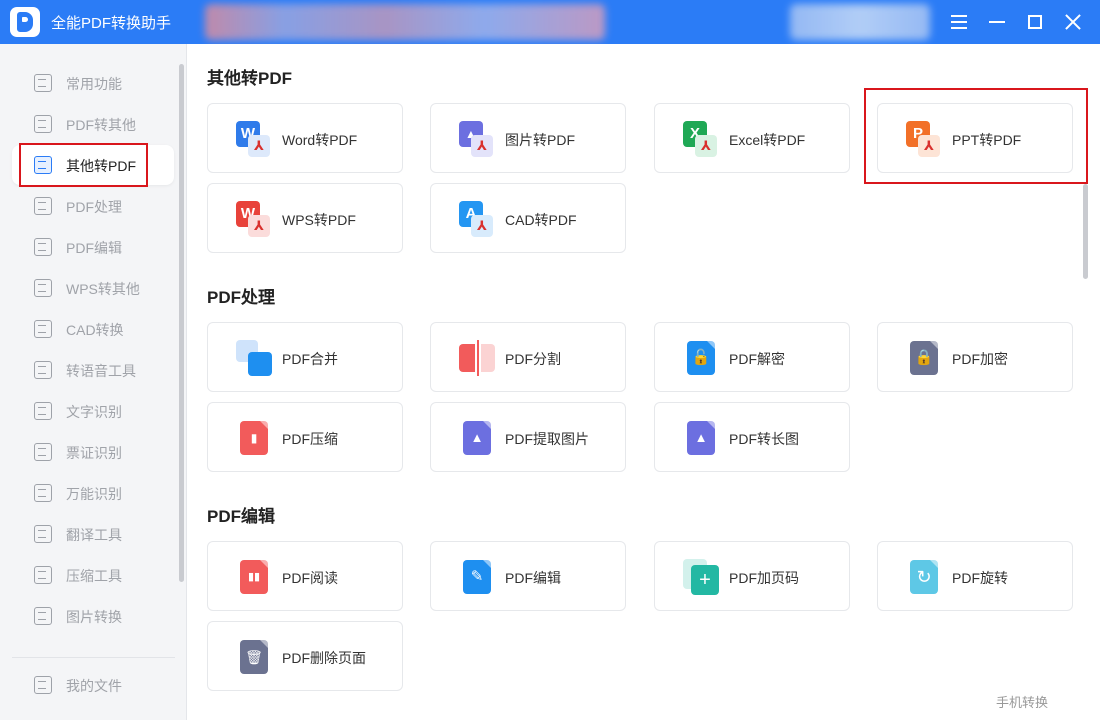 Image resolution: width=1100 pixels, height=720 pixels. What do you see at coordinates (25, 22) in the screenshot?
I see `app-logo-icon` at bounding box center [25, 22].